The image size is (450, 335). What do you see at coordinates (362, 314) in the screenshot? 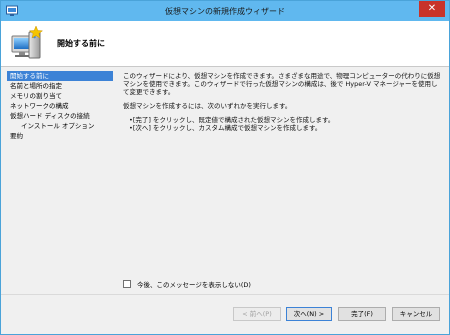
I see `finish-button: 完了(F)` at bounding box center [362, 314].